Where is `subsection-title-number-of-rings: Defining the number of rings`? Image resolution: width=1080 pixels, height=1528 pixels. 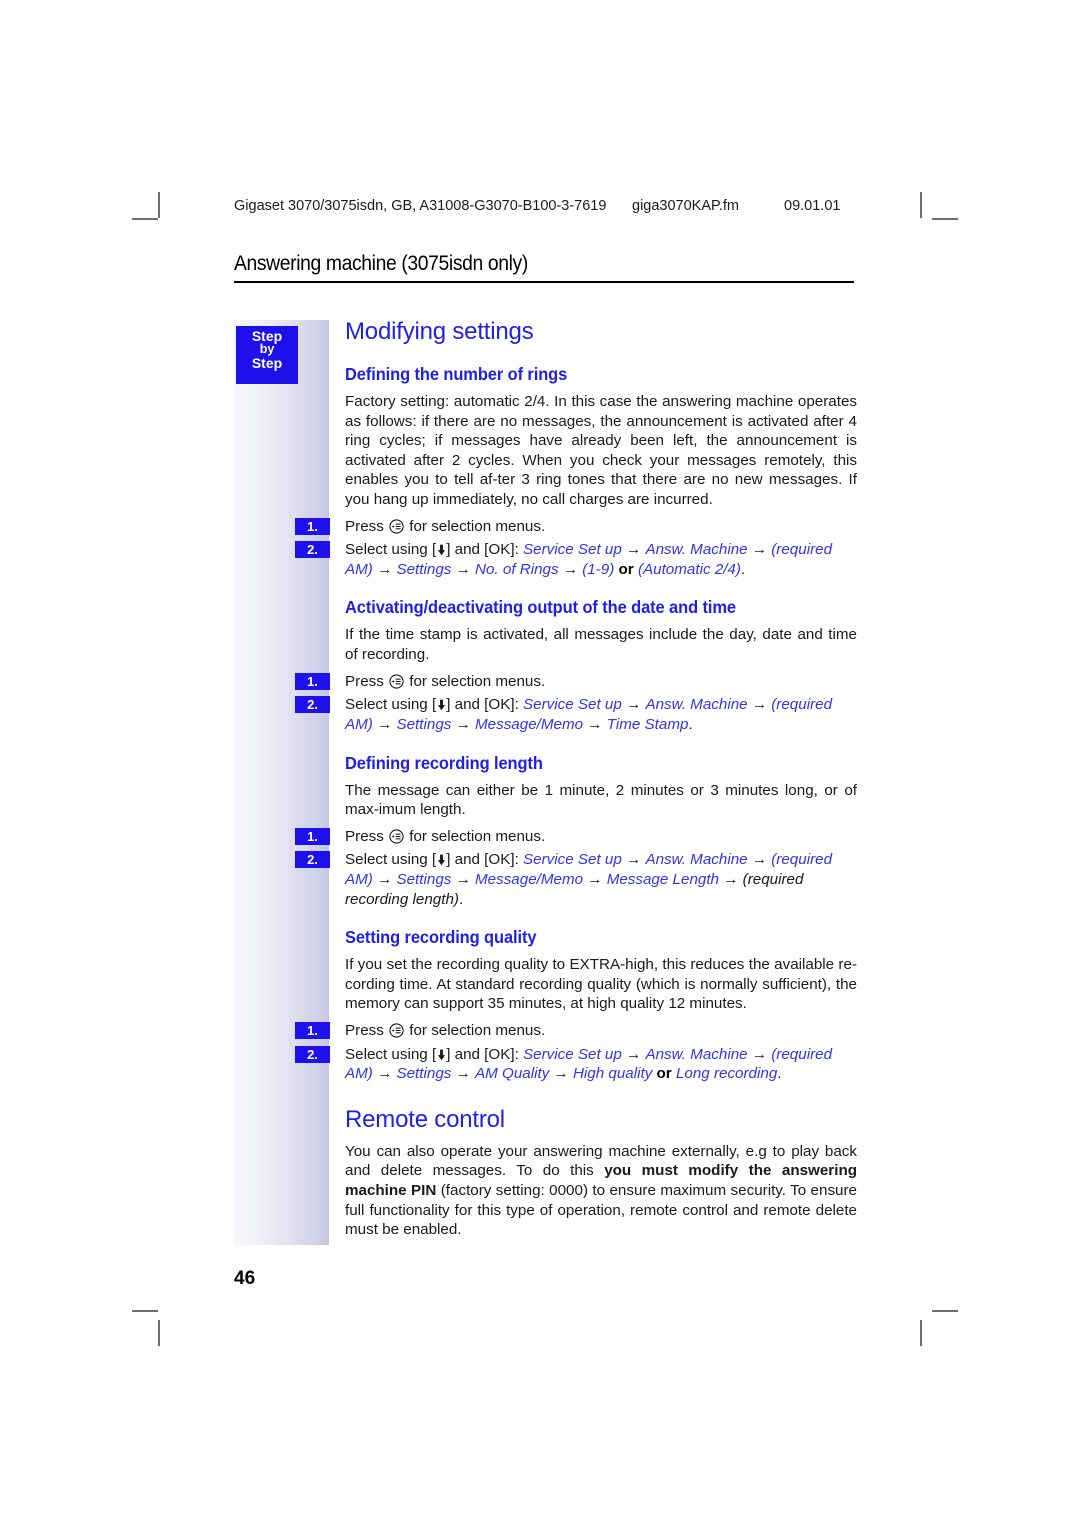
subsection-title-number-of-rings: Defining the number of rings is located at coordinates (456, 374).